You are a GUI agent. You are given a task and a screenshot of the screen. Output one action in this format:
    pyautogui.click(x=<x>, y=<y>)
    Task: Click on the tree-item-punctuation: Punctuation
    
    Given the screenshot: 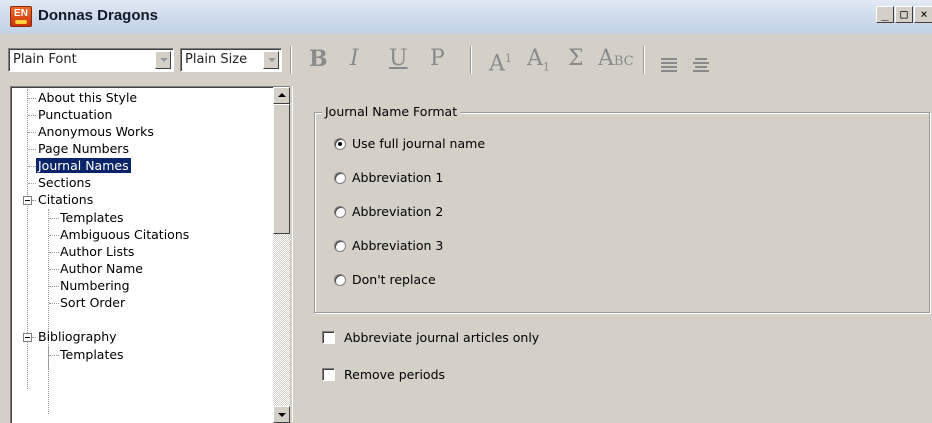 What is the action you would take?
    pyautogui.click(x=75, y=114)
    